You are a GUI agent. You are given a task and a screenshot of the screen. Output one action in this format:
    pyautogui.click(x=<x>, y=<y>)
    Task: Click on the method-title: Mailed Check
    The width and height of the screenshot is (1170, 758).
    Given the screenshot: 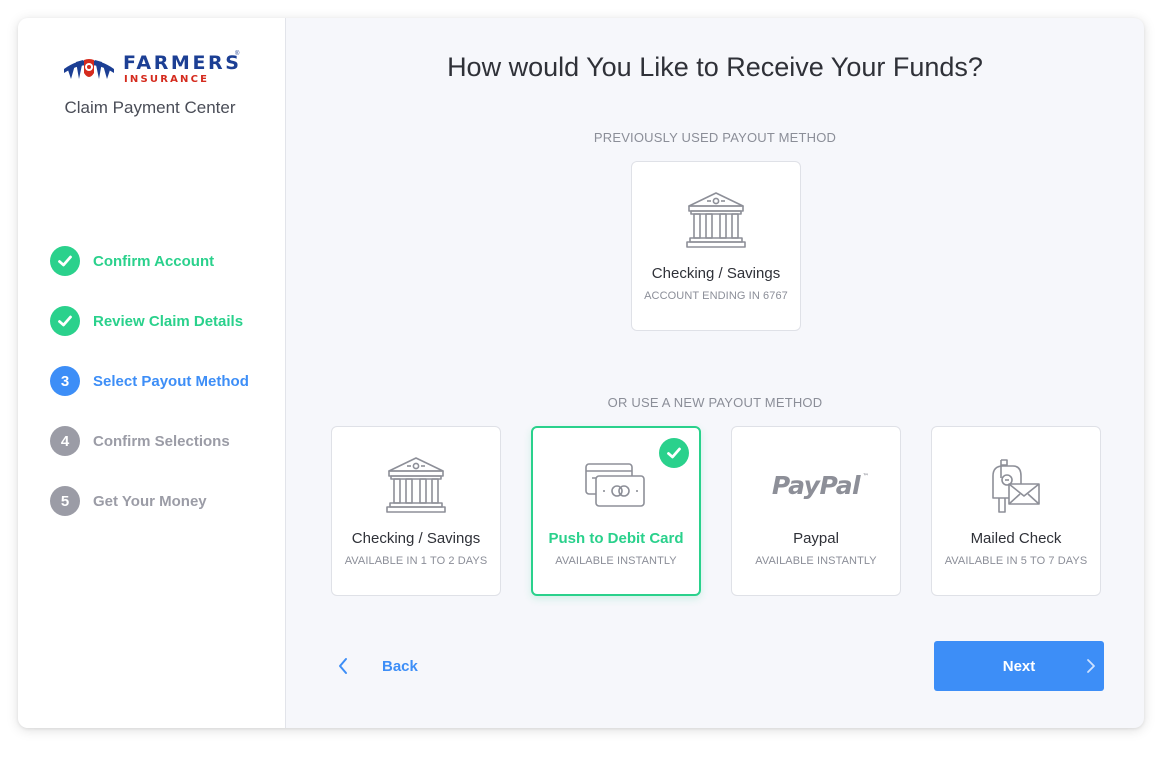 What is the action you would take?
    pyautogui.click(x=1016, y=538)
    